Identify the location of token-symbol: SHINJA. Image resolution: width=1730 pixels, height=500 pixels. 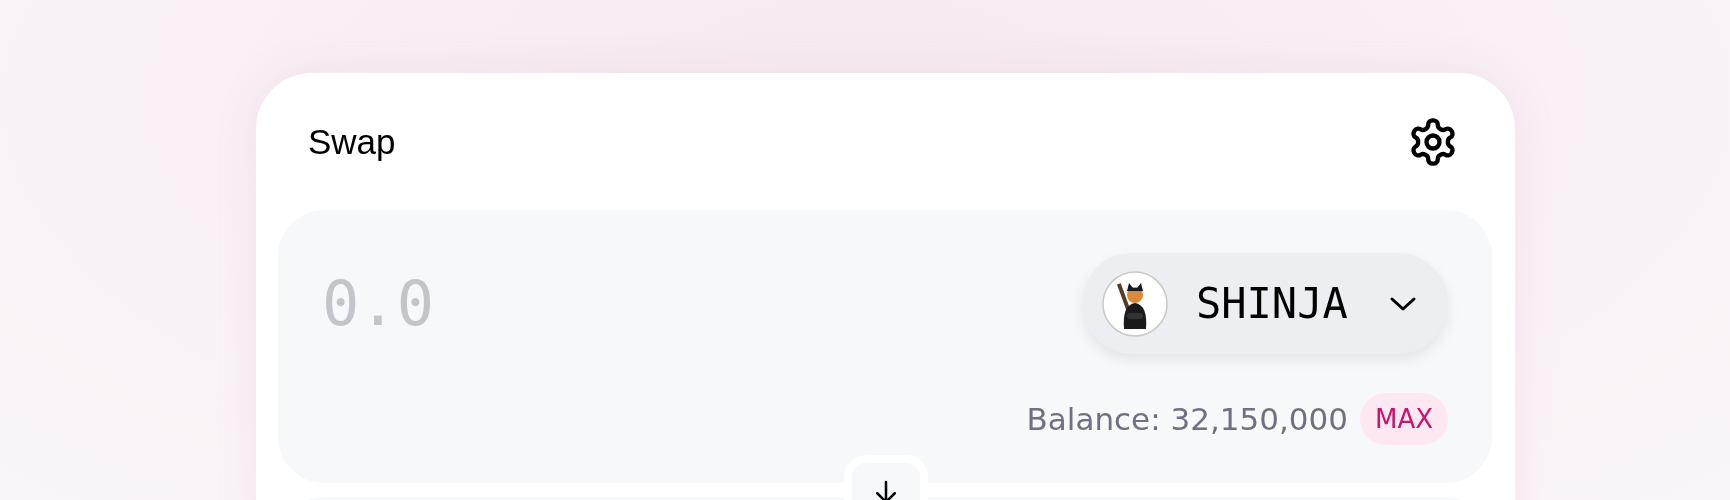
(1272, 303).